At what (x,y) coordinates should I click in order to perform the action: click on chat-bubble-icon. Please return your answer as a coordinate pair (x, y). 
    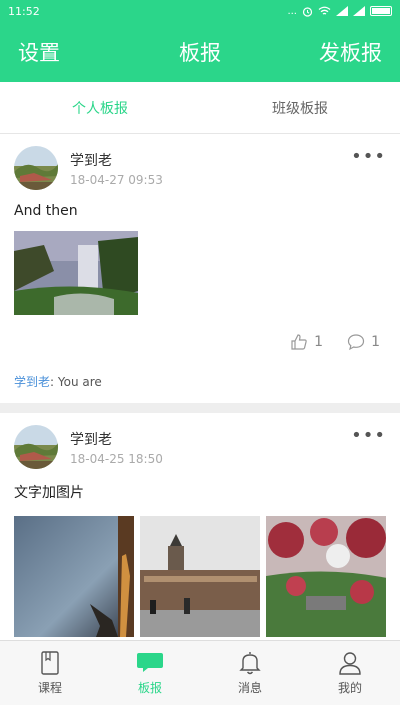
    Looking at the image, I should click on (150, 662).